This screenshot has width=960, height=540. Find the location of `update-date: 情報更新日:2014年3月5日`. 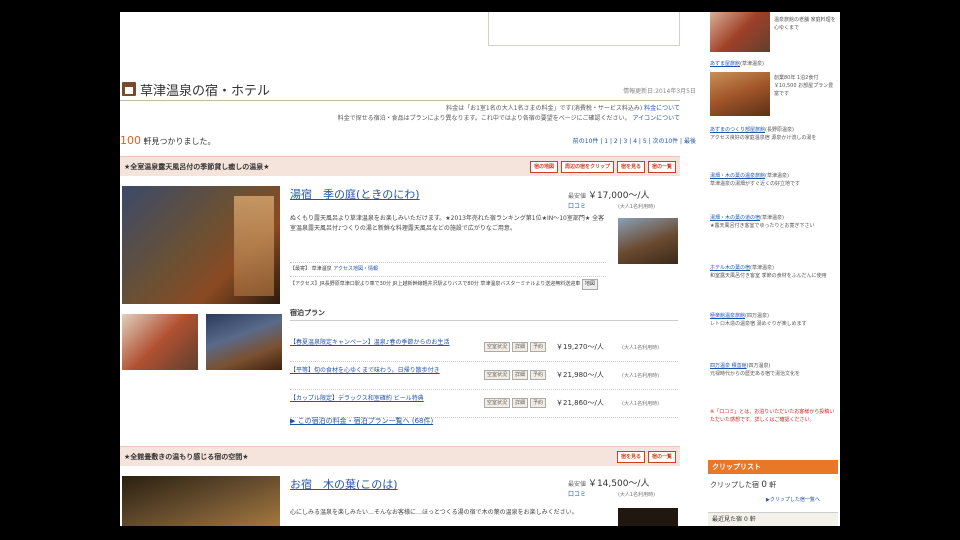

update-date: 情報更新日:2014年3月5日 is located at coordinates (659, 91).